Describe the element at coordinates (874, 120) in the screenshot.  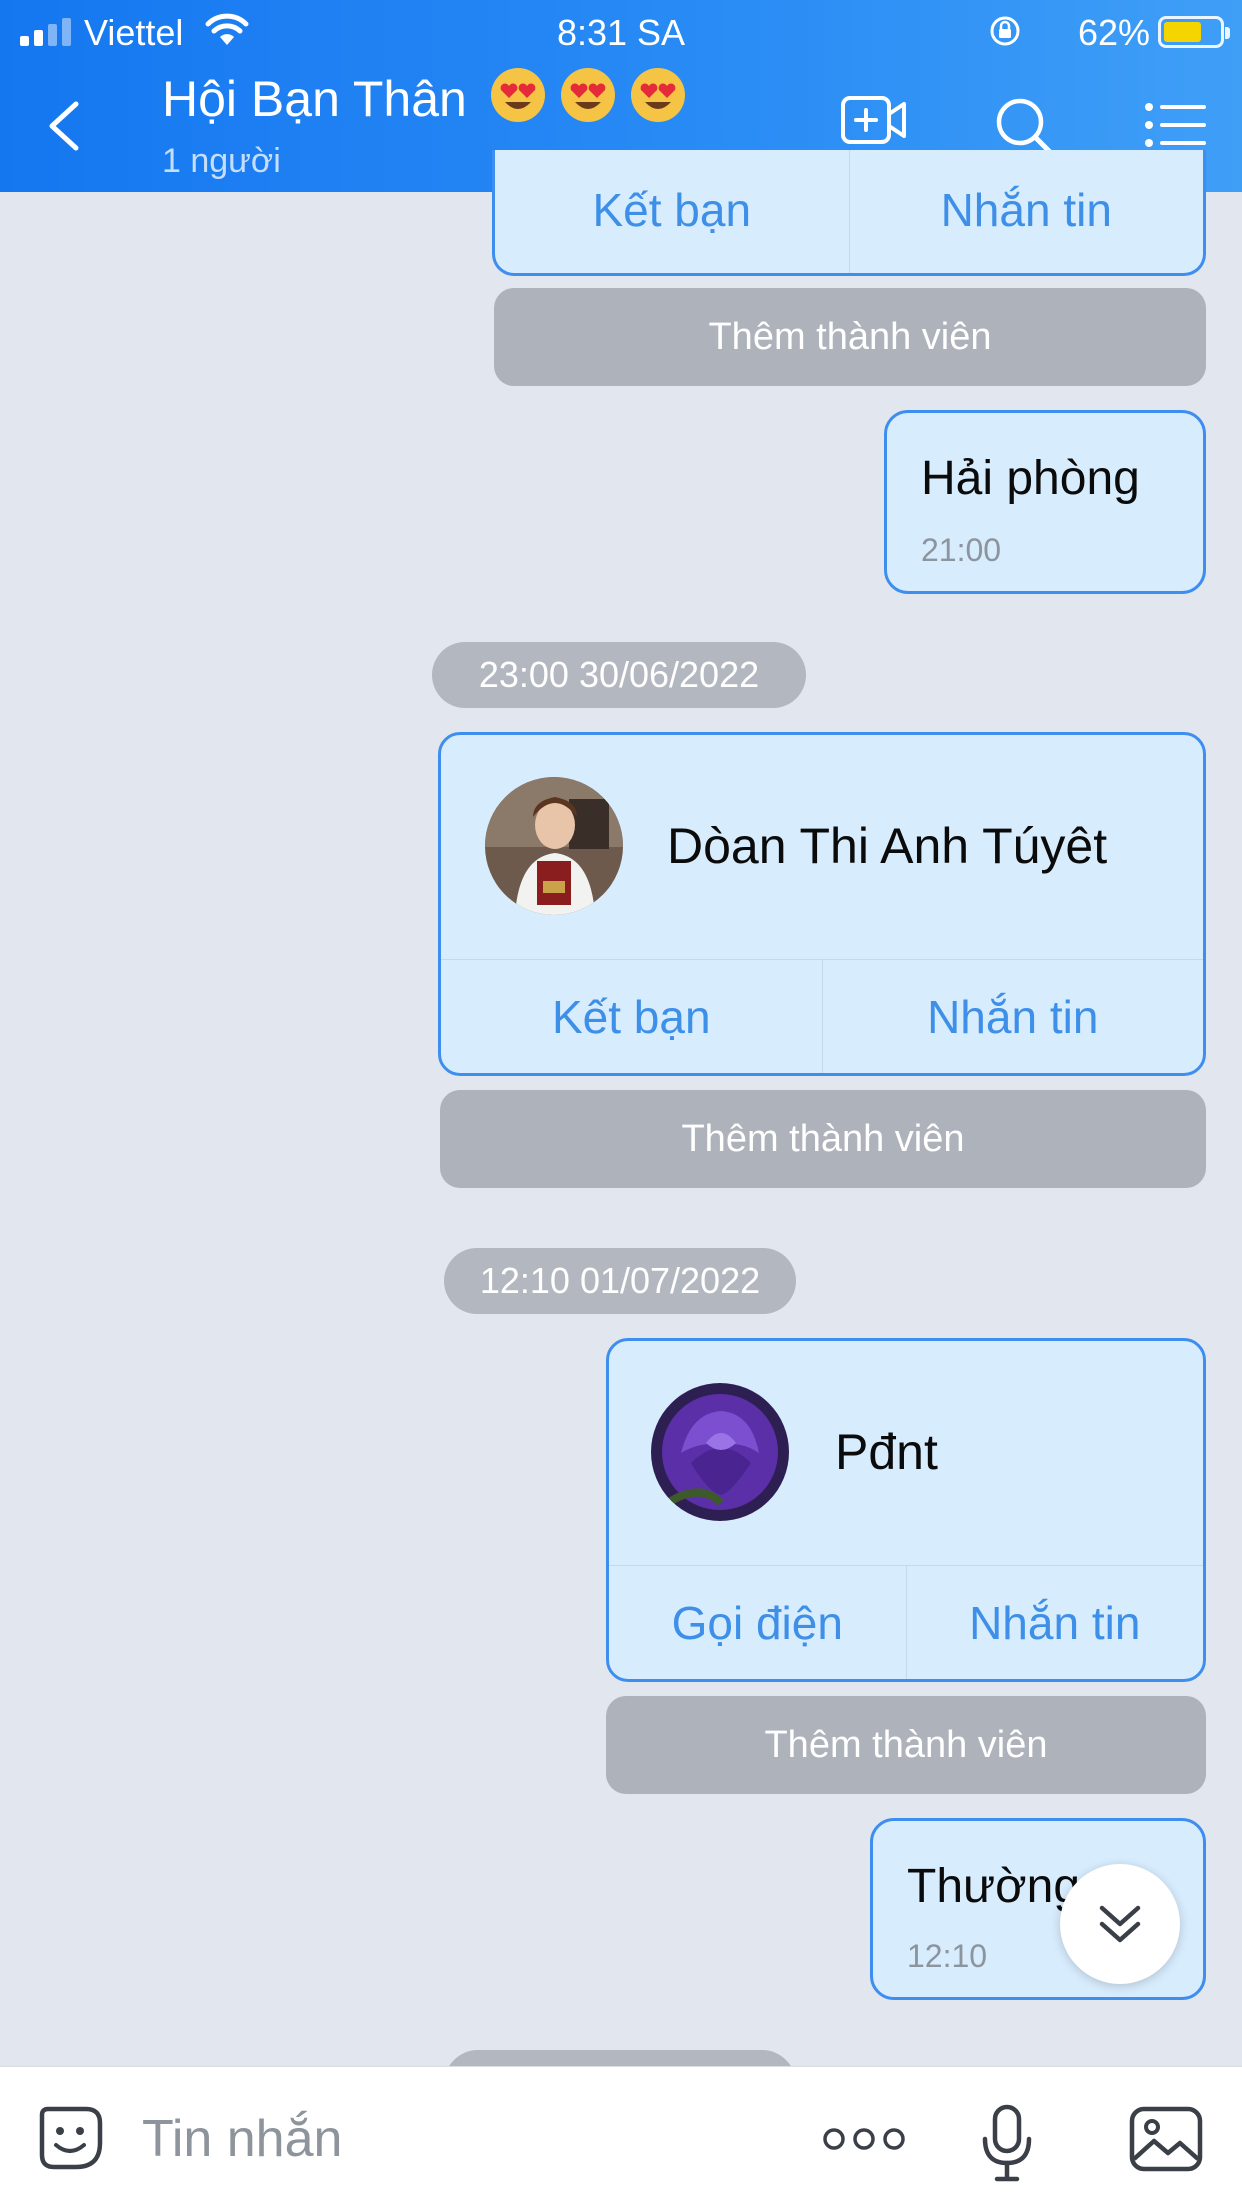
I see `video-call-icon` at that location.